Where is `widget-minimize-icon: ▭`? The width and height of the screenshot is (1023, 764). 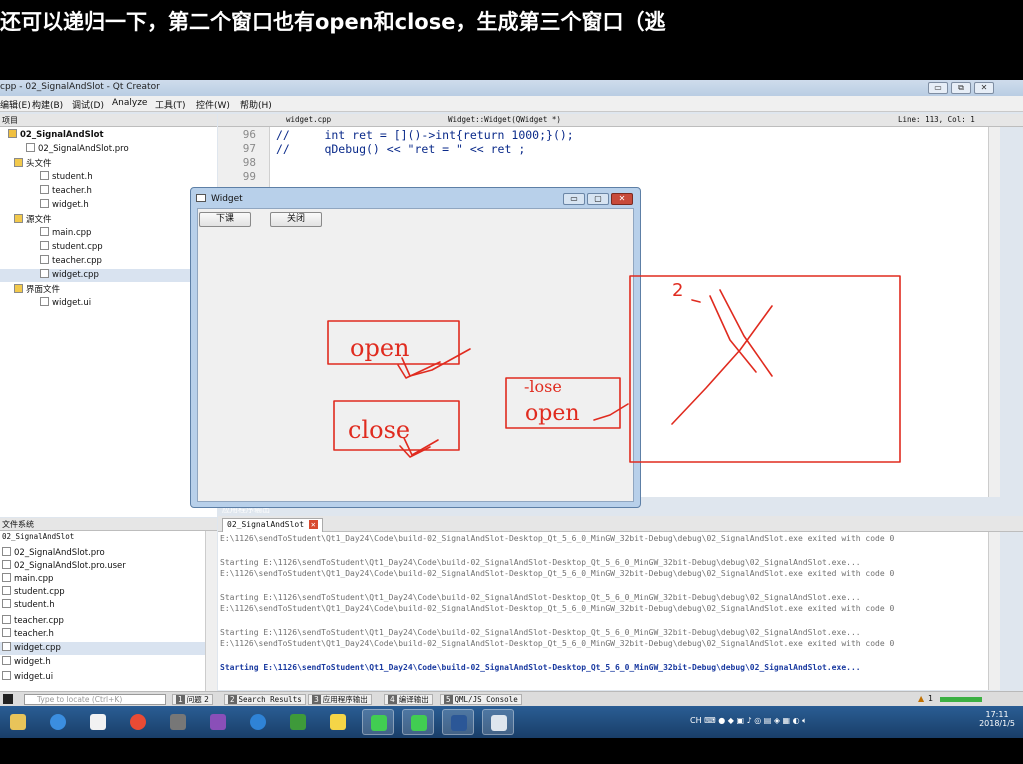
widget-minimize-icon: ▭ is located at coordinates (574, 199).